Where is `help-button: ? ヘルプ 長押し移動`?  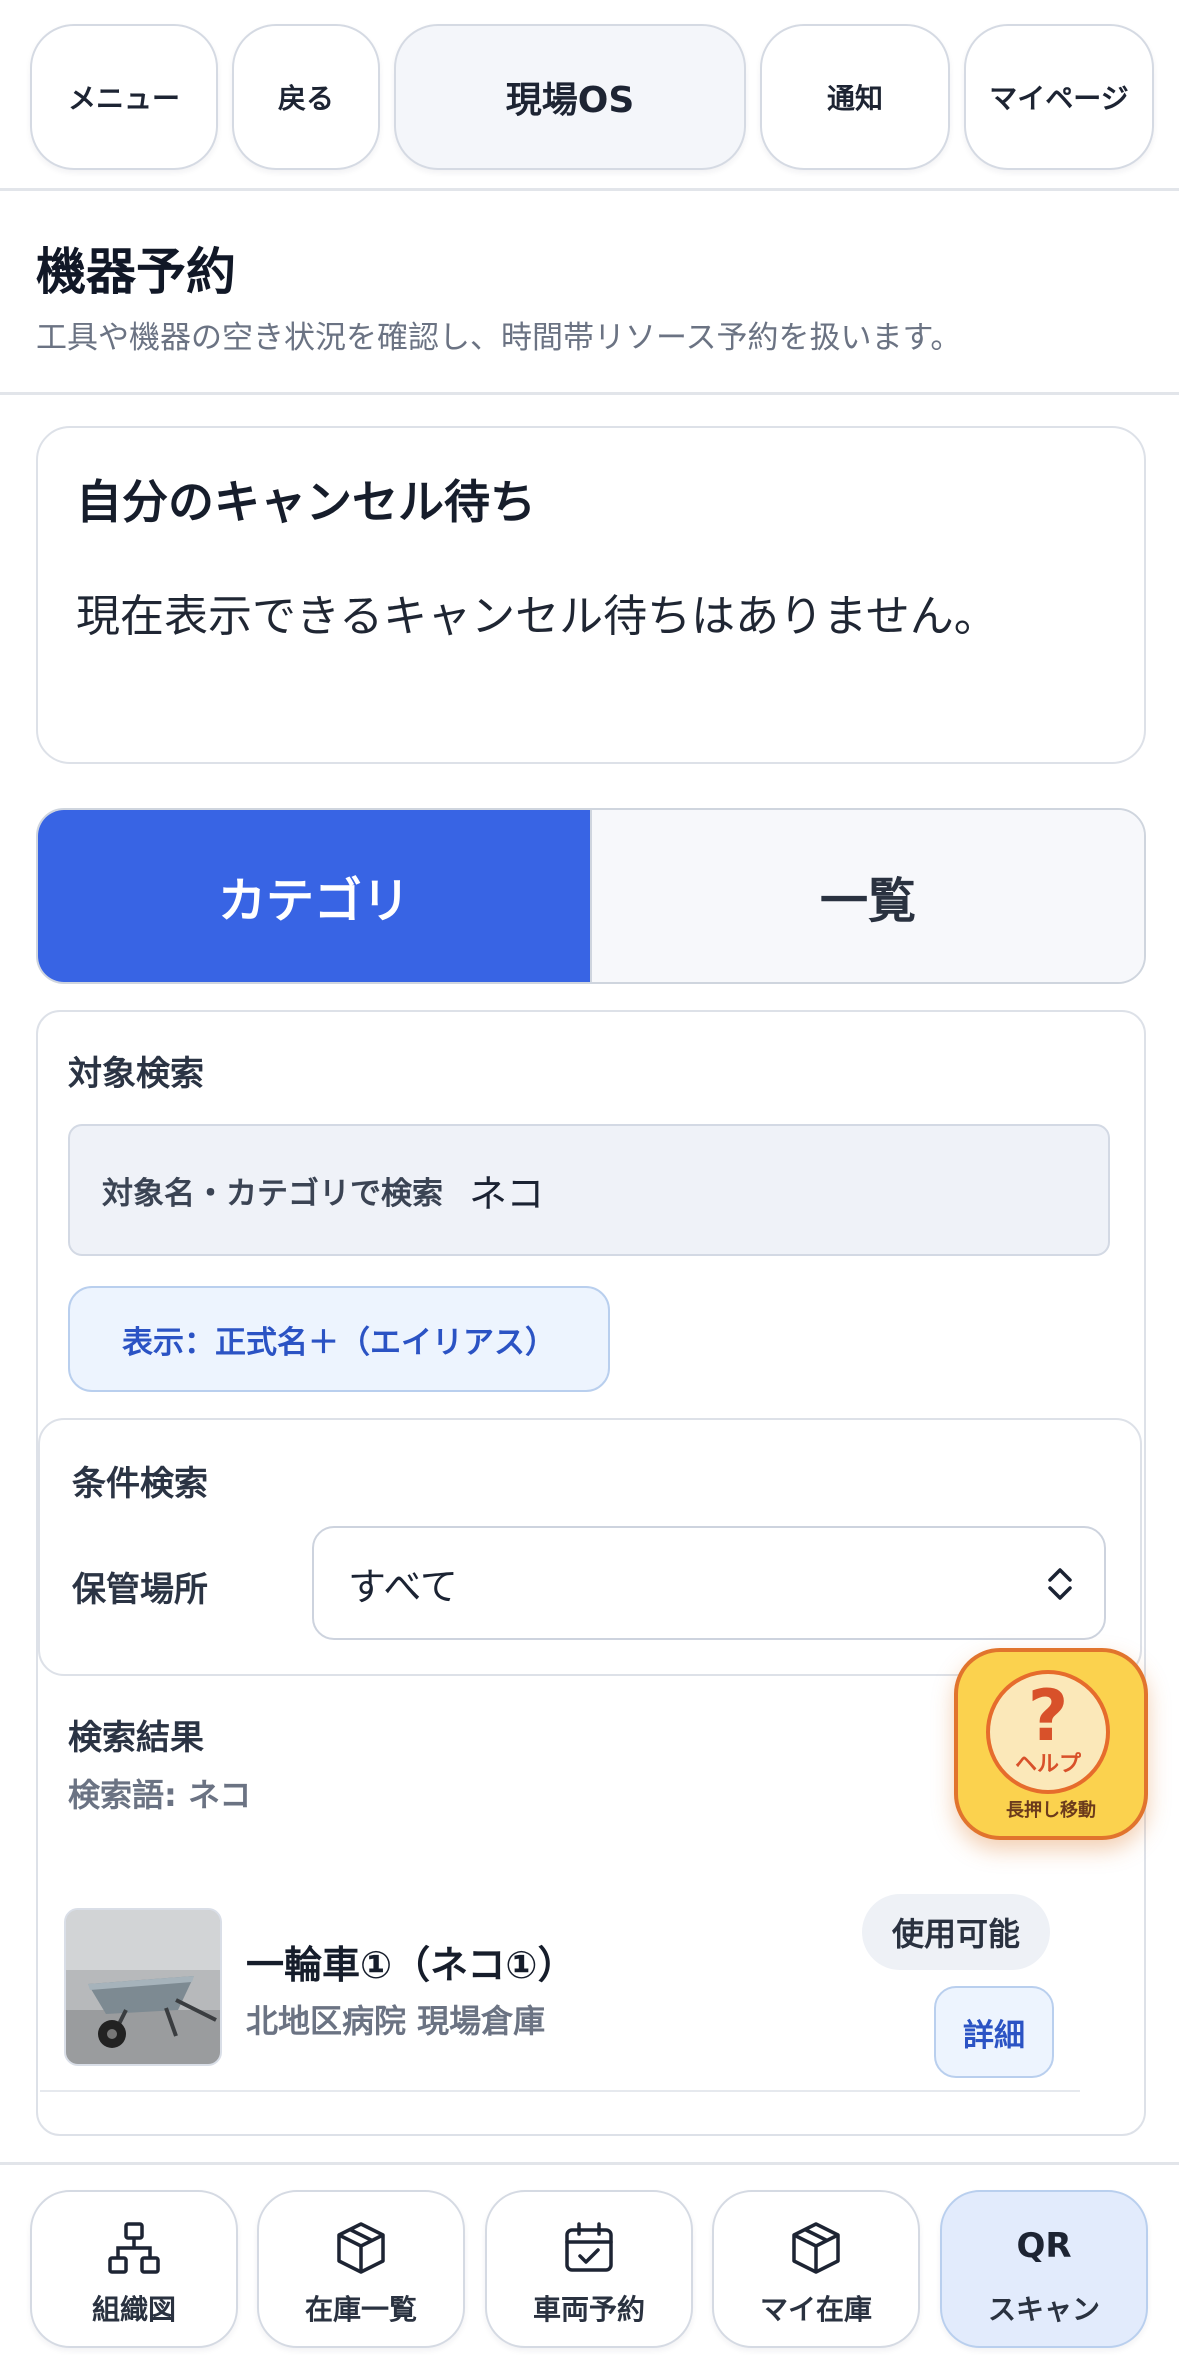 help-button: ? ヘルプ 長押し移動 is located at coordinates (1051, 1744).